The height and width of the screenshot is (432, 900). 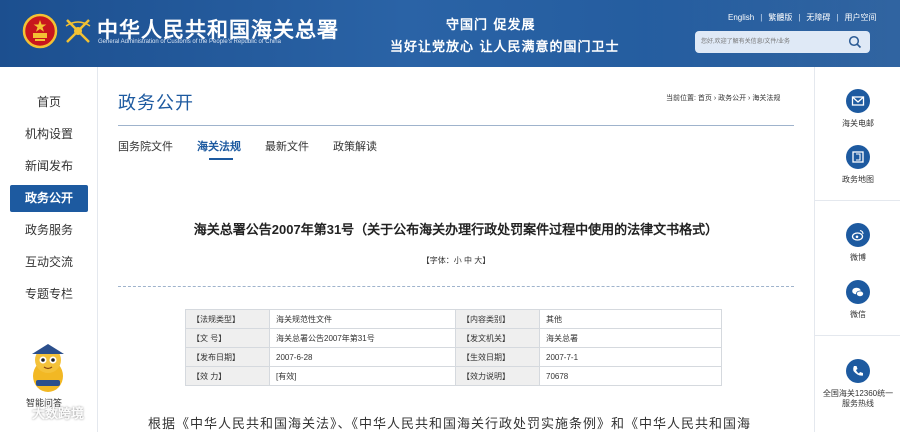 What do you see at coordinates (227, 376) in the screenshot?
I see `table-label: 【效 力】` at bounding box center [227, 376].